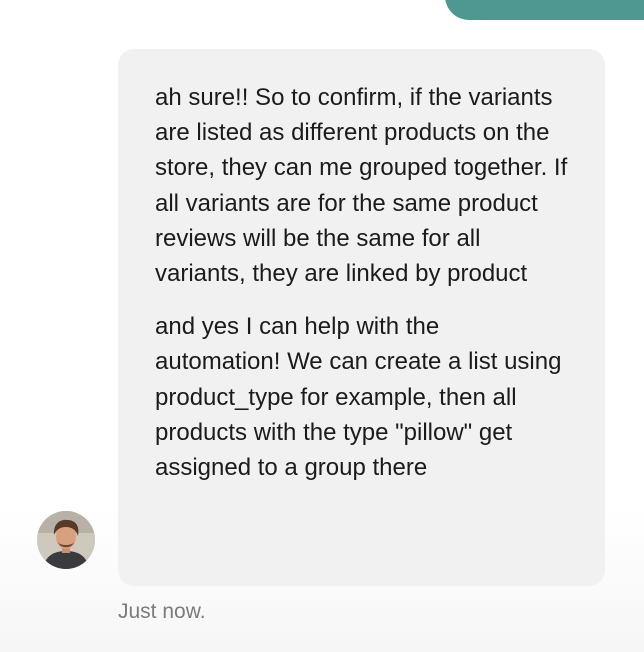  I want to click on sender-avatar, so click(66, 540).